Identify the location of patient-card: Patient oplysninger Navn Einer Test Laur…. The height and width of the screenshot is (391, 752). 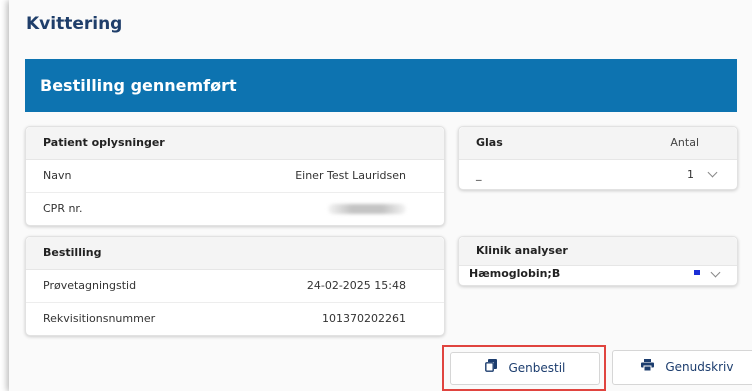
(235, 176).